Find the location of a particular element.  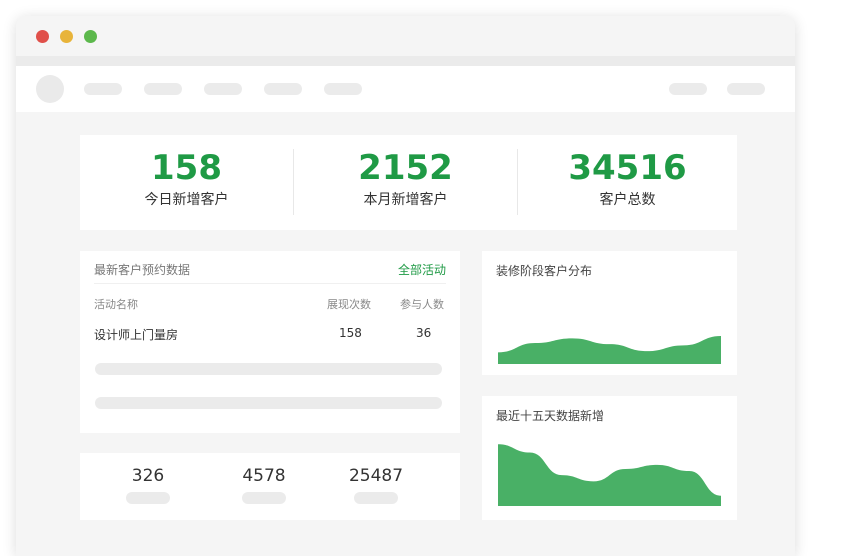

recent-15-days-chart is located at coordinates (609, 475).